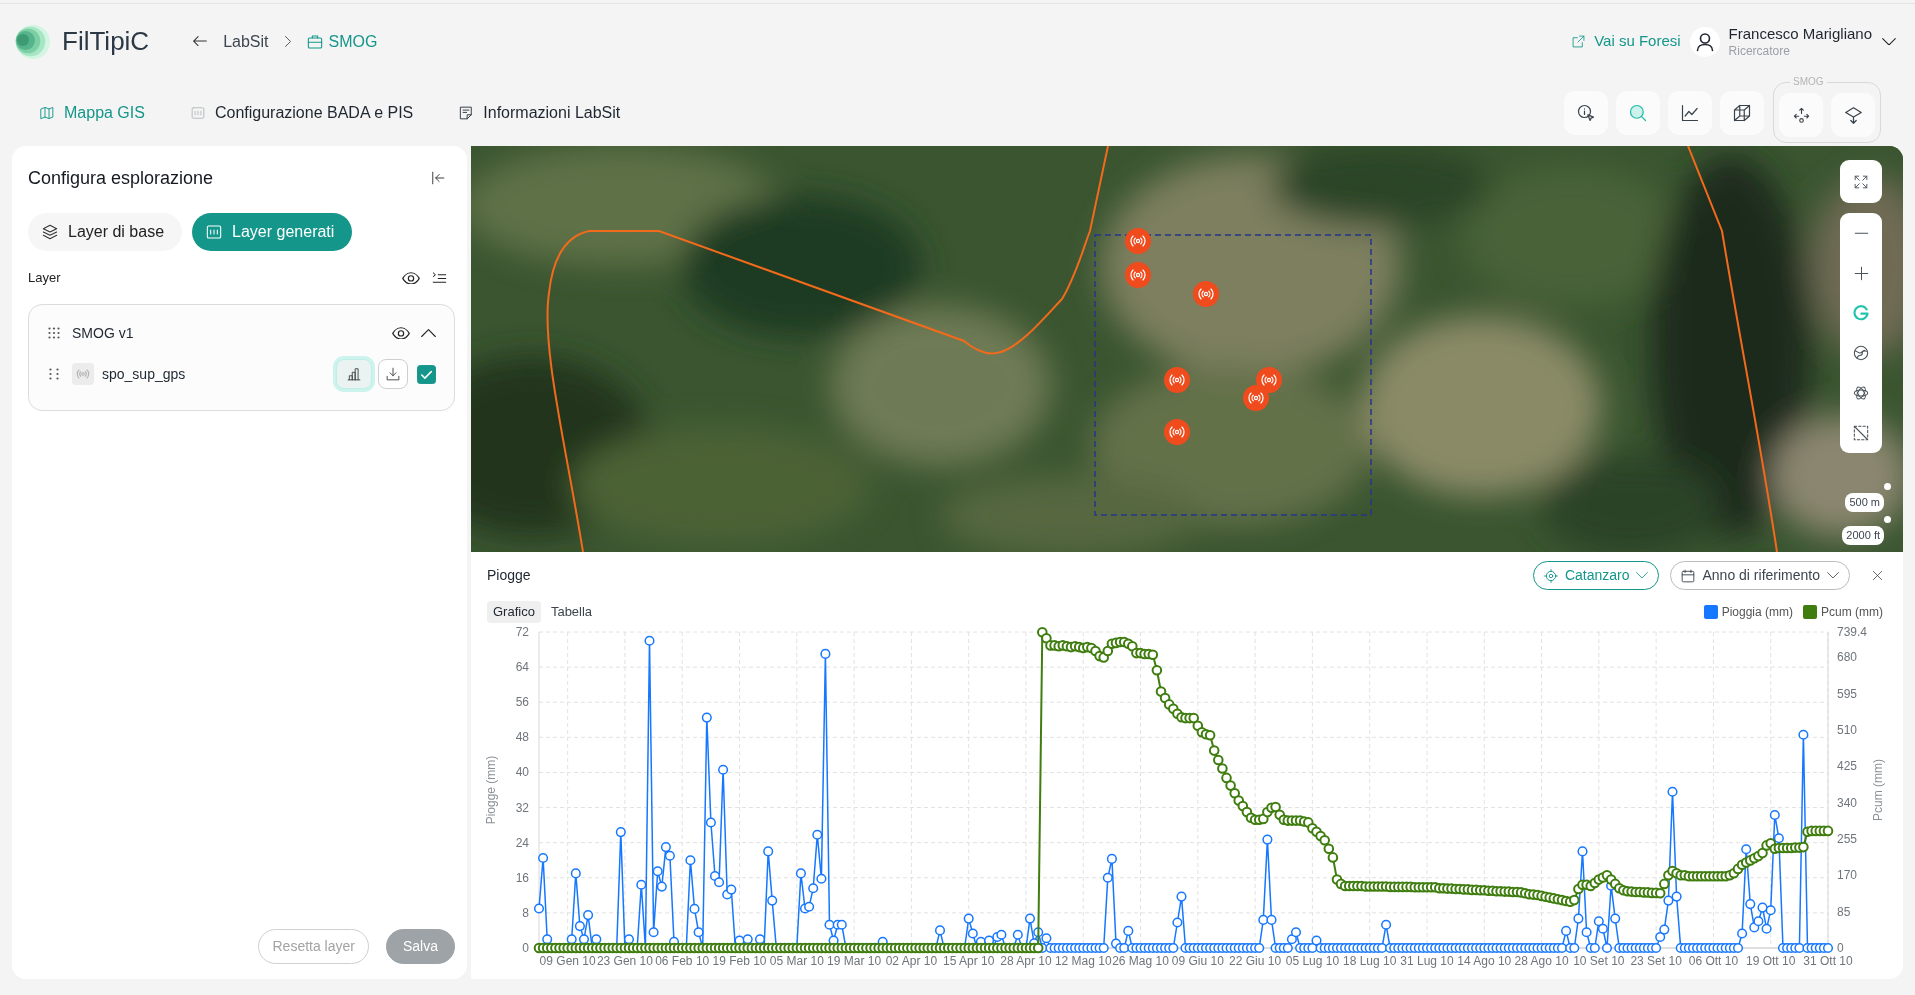  I want to click on axis-tick-label: 739.4, so click(1852, 632).